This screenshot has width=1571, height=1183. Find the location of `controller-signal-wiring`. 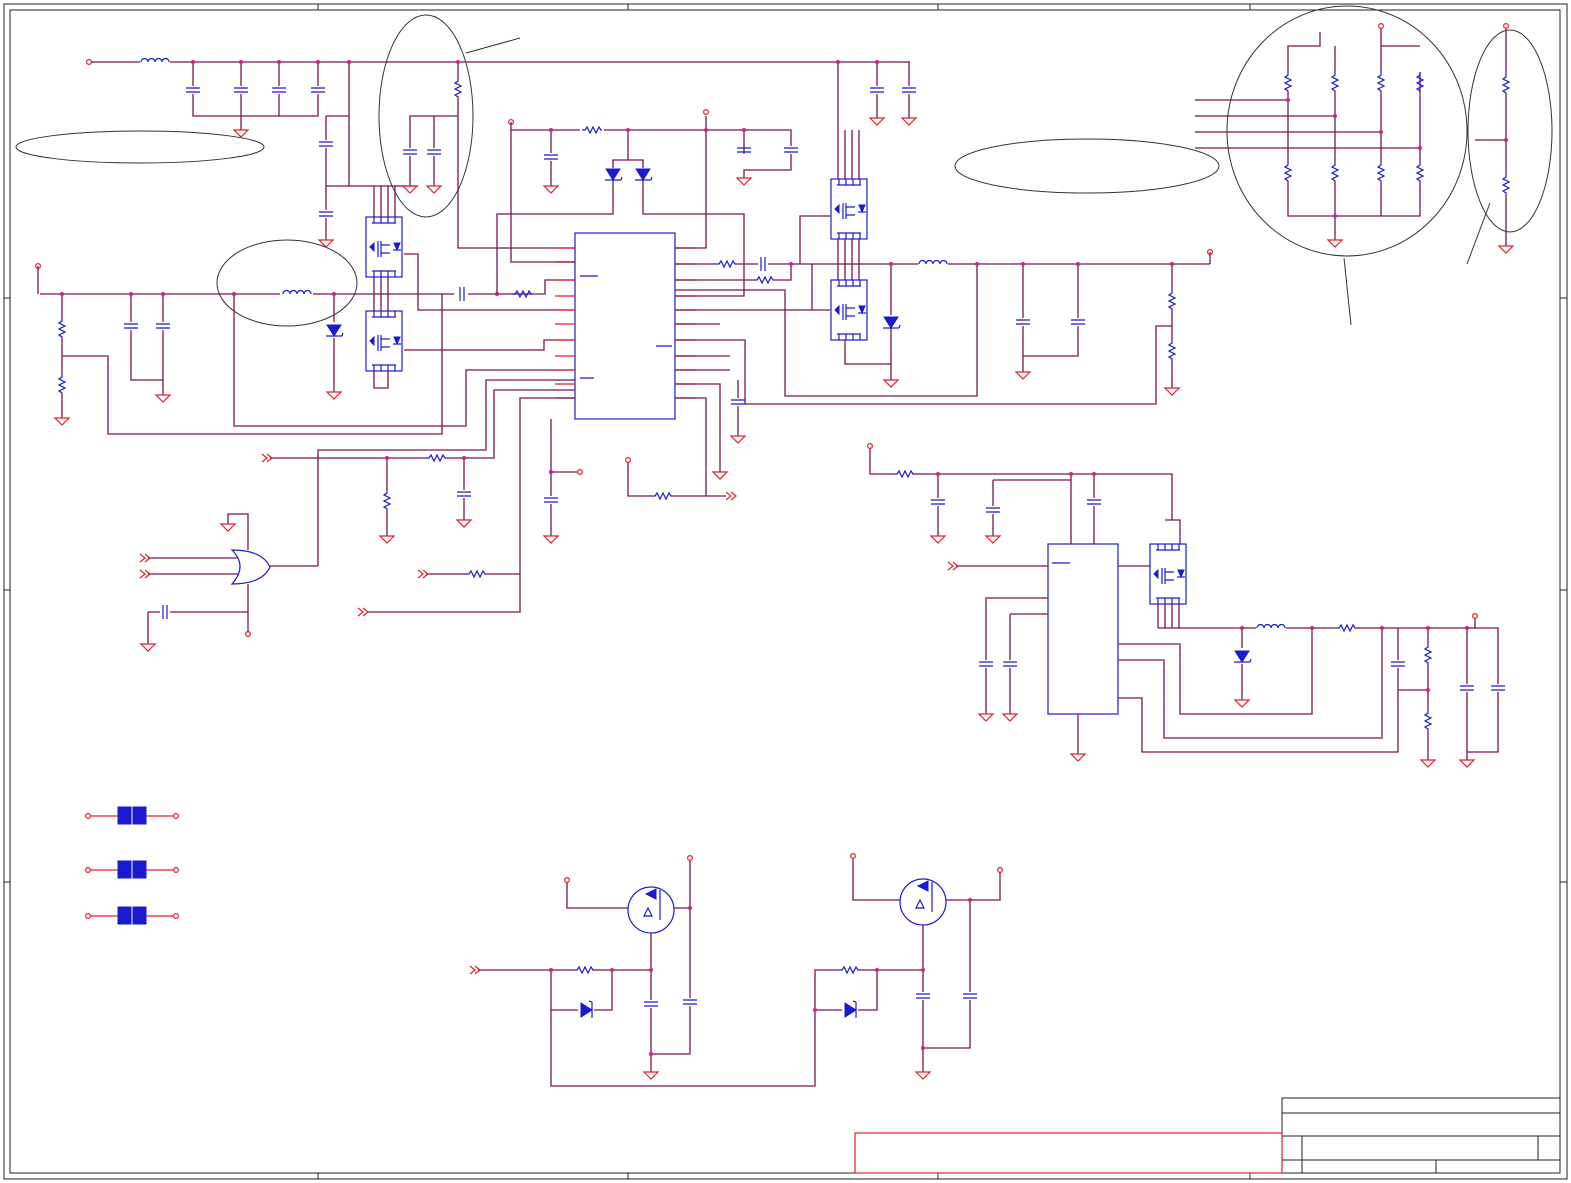

controller-signal-wiring is located at coordinates (418, 498).